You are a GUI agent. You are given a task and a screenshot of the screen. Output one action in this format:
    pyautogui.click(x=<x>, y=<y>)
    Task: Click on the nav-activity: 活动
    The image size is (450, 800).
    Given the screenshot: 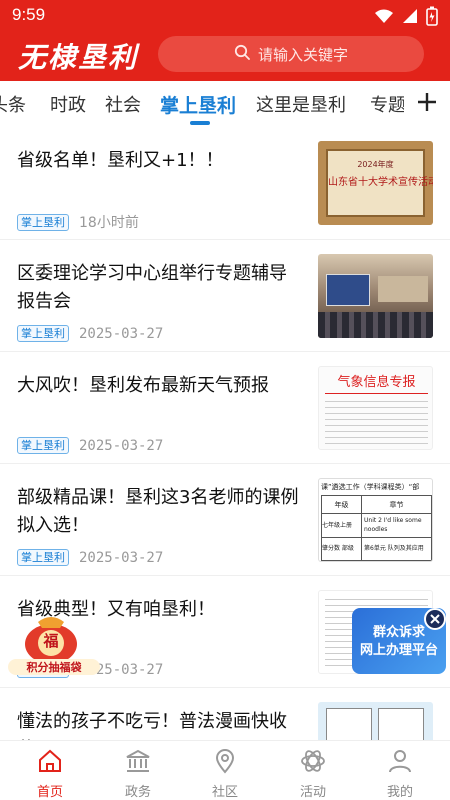 What is the action you would take?
    pyautogui.click(x=313, y=773)
    